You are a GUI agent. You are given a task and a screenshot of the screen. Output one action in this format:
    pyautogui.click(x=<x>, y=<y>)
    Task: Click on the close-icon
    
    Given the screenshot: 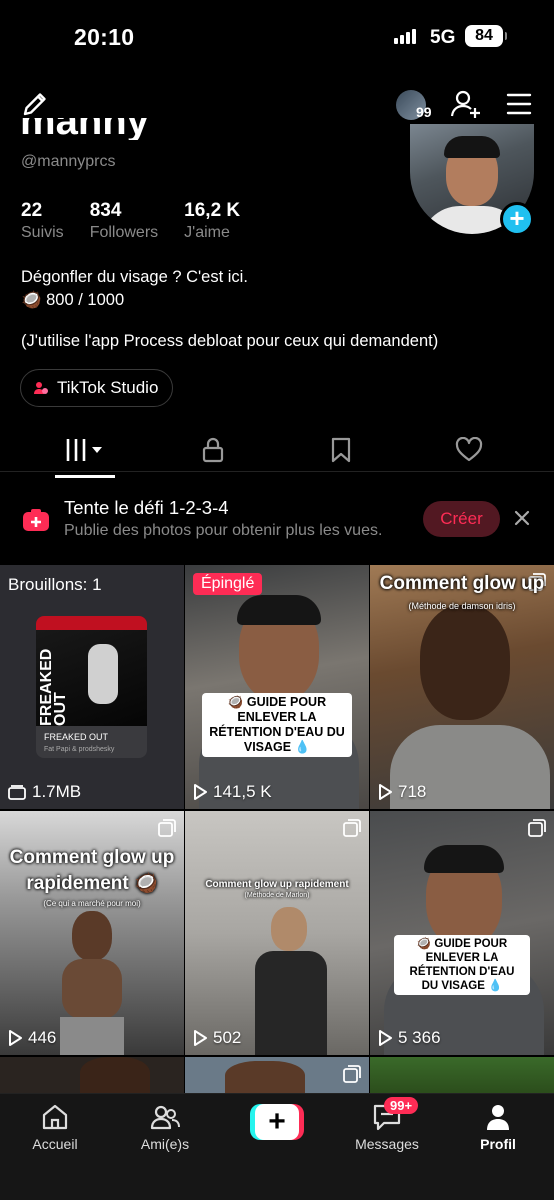 What is the action you would take?
    pyautogui.click(x=522, y=518)
    